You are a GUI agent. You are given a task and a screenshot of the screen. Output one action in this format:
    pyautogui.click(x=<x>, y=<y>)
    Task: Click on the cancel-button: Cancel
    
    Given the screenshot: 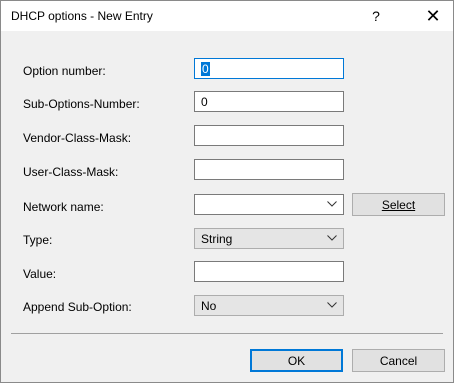 What is the action you would take?
    pyautogui.click(x=398, y=360)
    